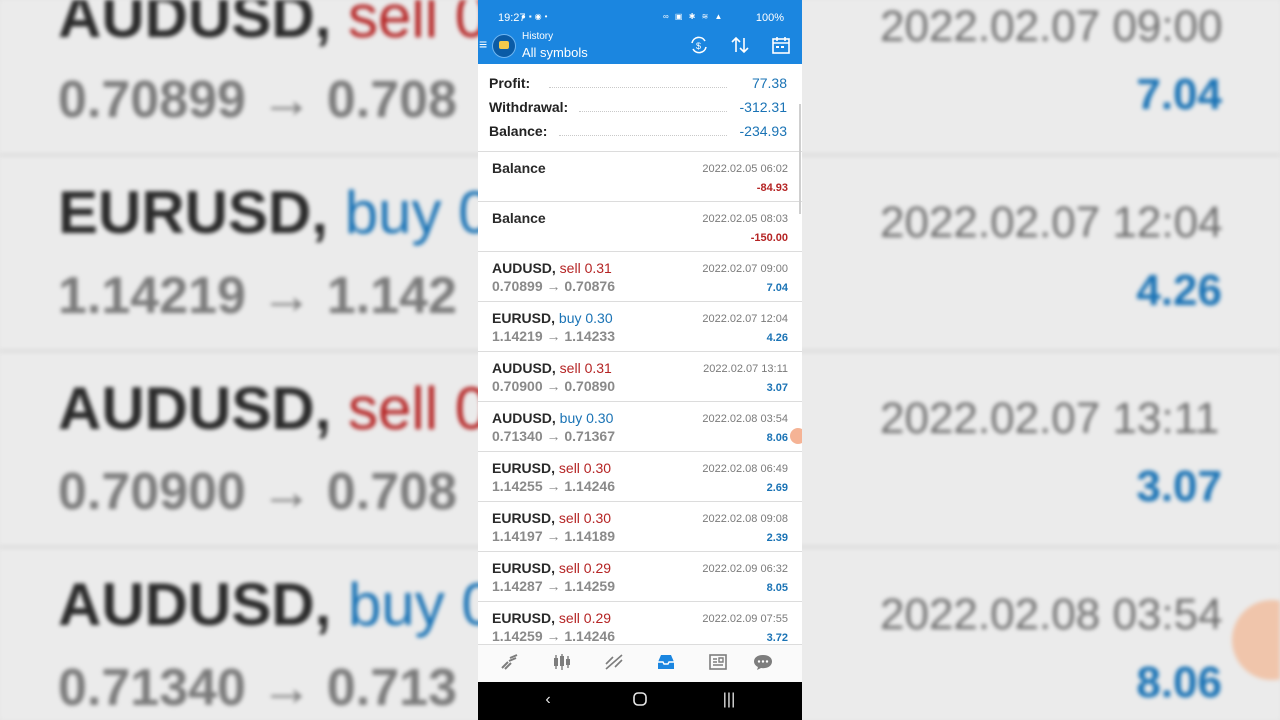  What do you see at coordinates (769, 238) in the screenshot?
I see `deal-profit: -150.00` at bounding box center [769, 238].